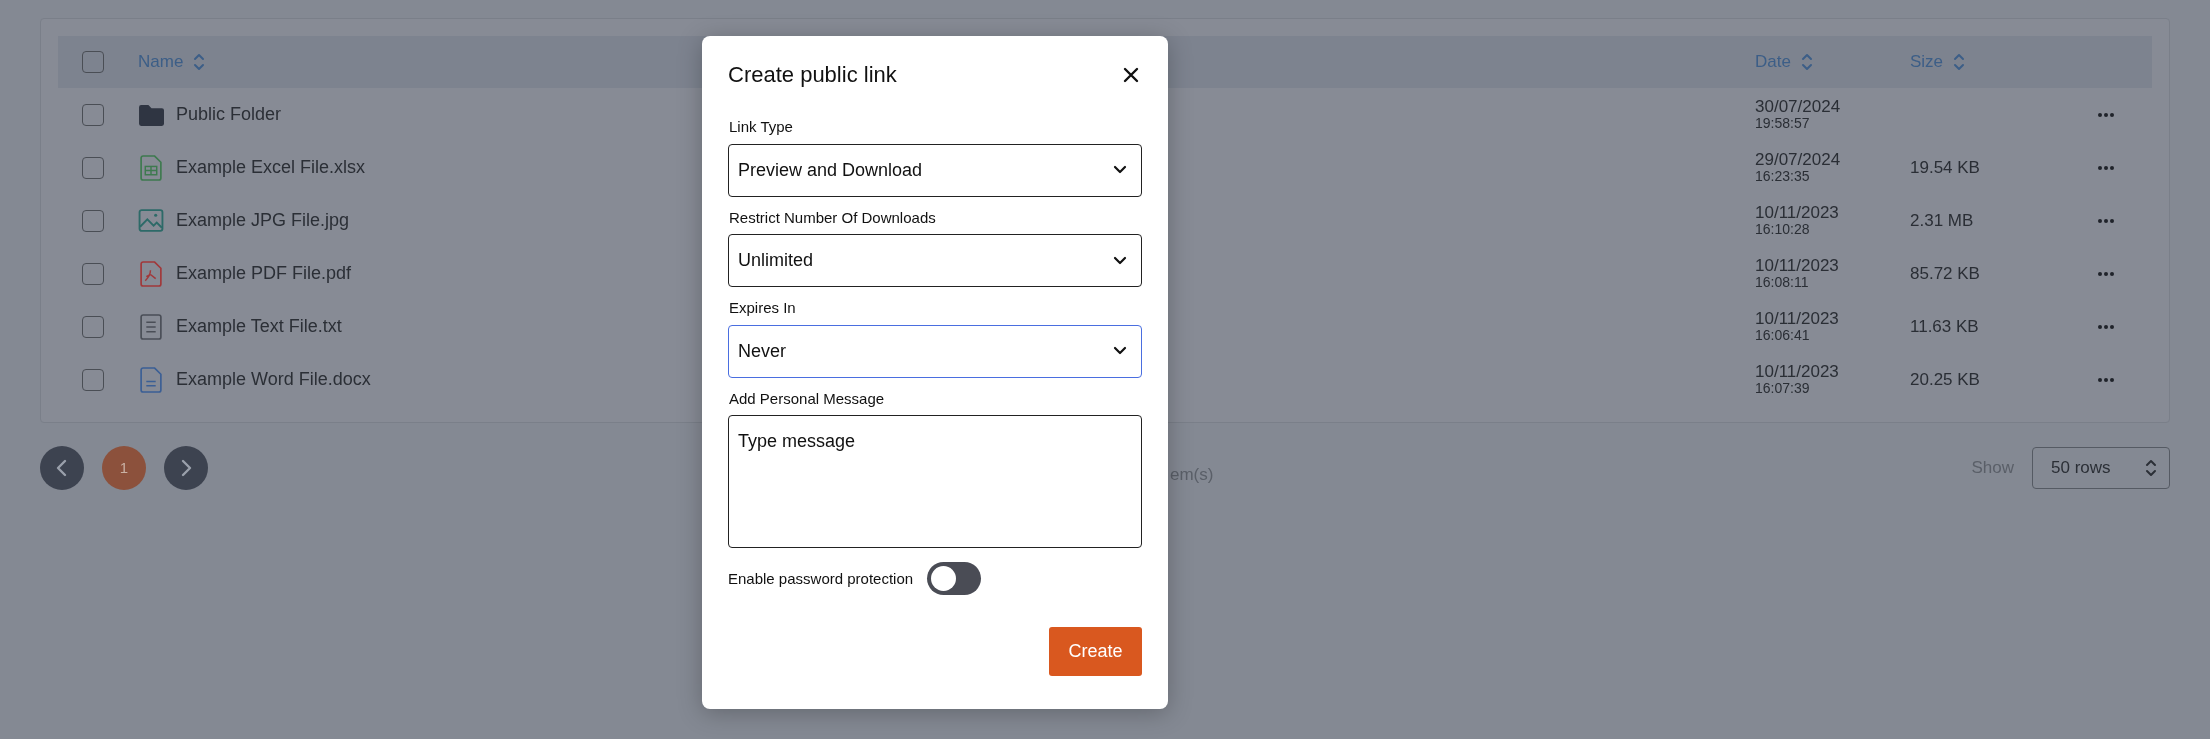  Describe the element at coordinates (1798, 106) in the screenshot. I see `date-text: 30/07/2024` at that location.